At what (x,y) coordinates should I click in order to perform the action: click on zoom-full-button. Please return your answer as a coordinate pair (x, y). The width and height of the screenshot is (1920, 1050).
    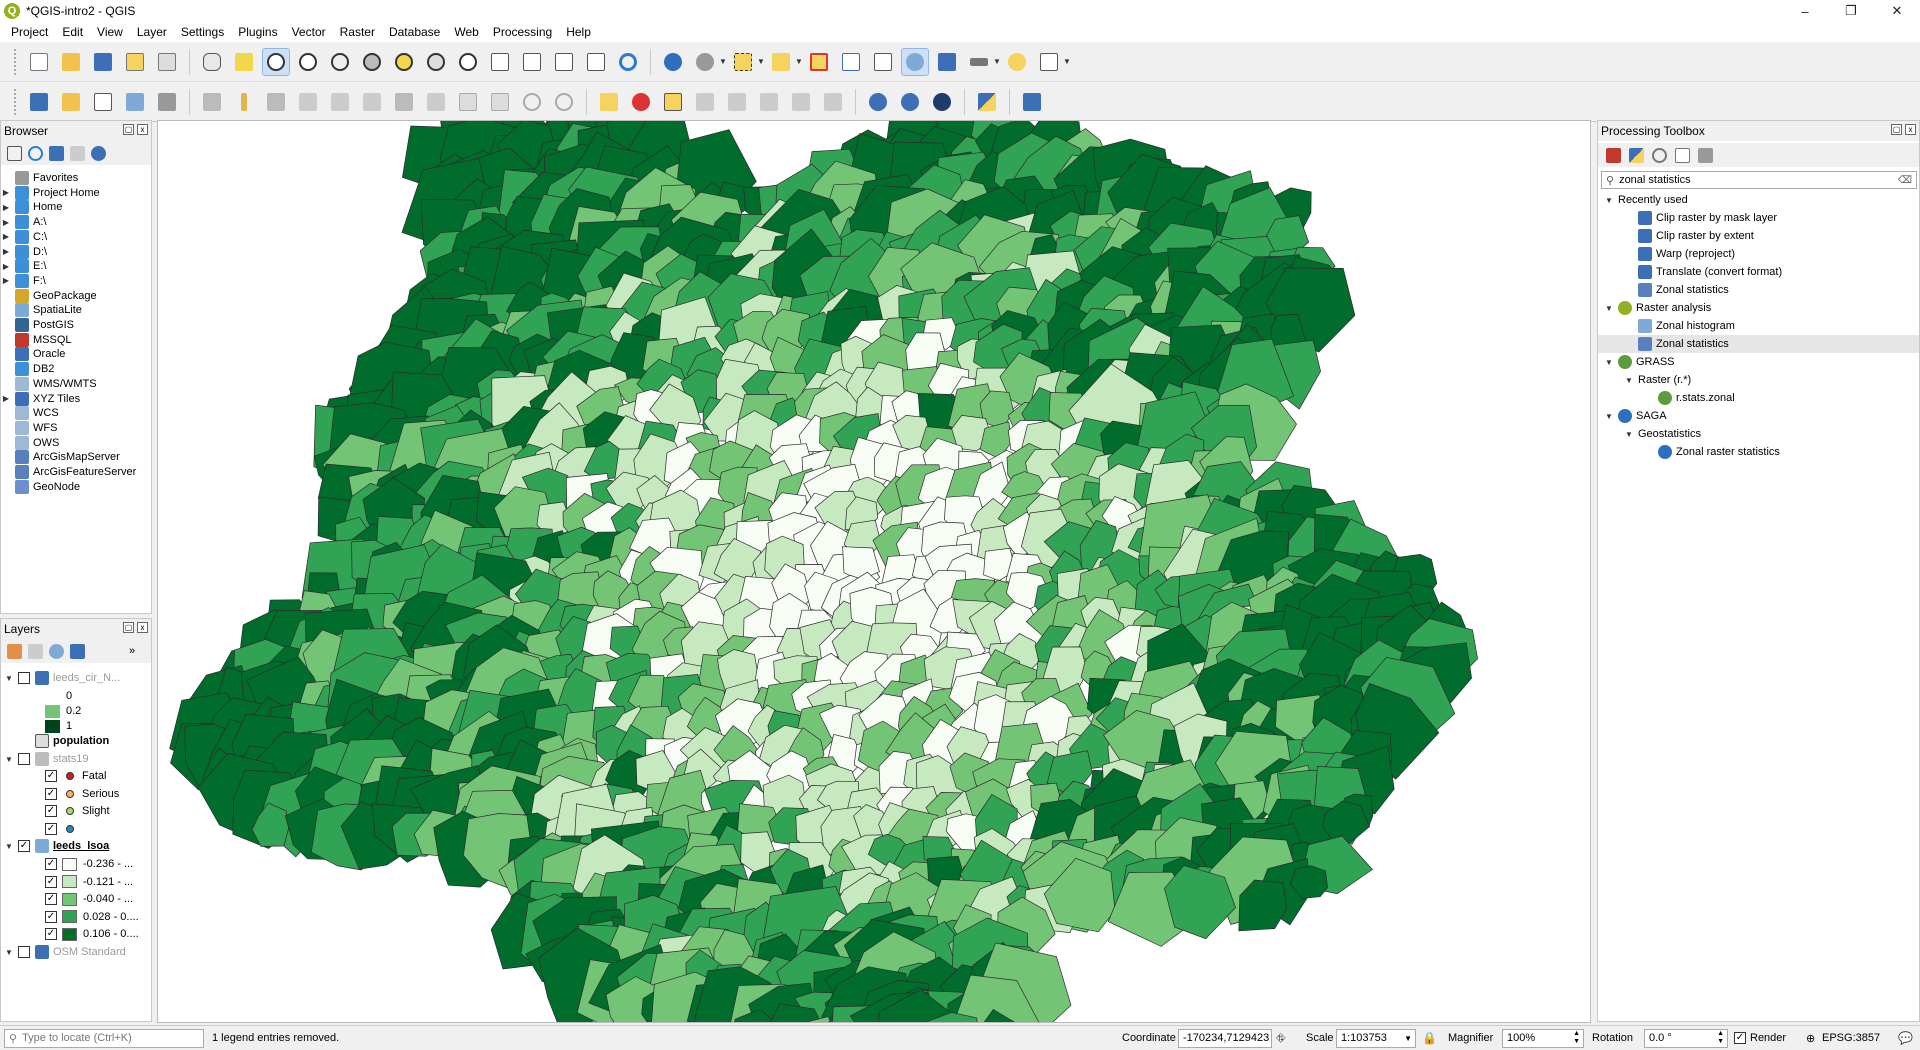
    Looking at the image, I should click on (372, 62).